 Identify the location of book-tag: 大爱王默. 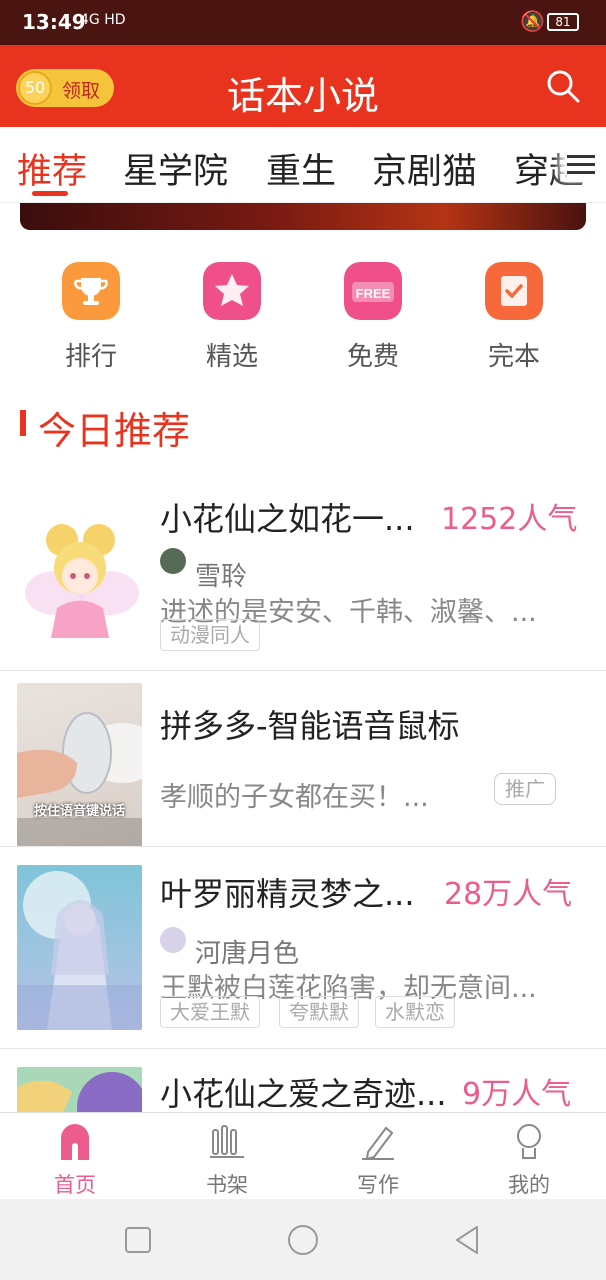
(210, 1012).